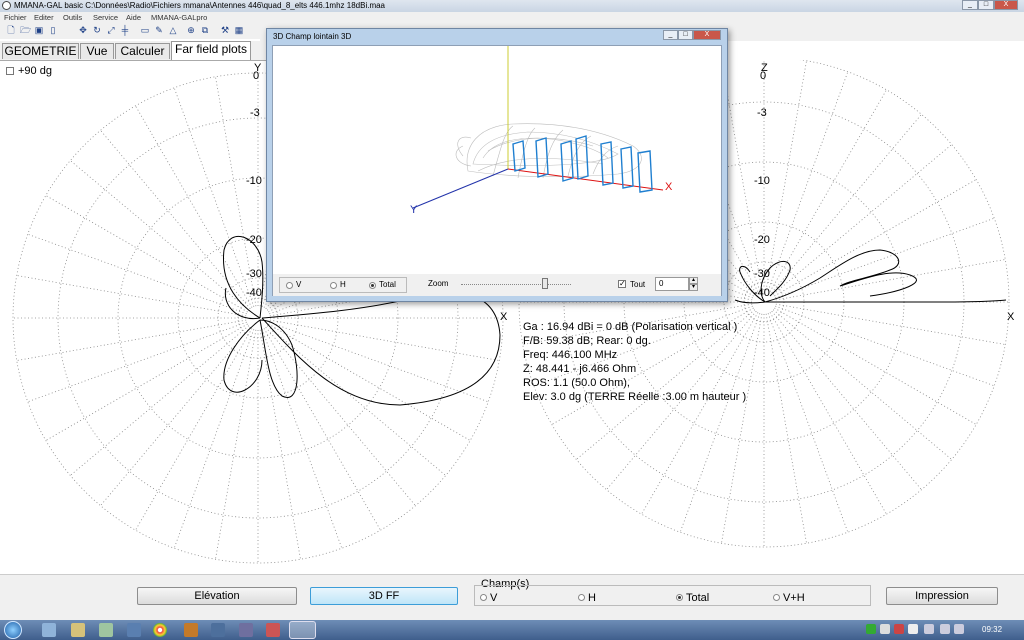 The width and height of the screenshot is (1024, 640). What do you see at coordinates (39, 30) in the screenshot?
I see `save-icon: ▣` at bounding box center [39, 30].